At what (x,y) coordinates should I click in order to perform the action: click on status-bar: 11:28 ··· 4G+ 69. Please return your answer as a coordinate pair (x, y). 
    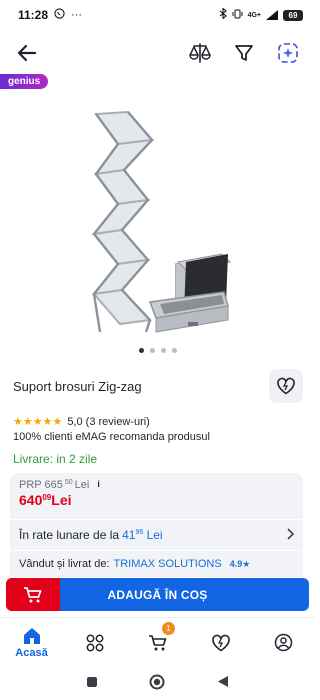
    Looking at the image, I should click on (157, 15).